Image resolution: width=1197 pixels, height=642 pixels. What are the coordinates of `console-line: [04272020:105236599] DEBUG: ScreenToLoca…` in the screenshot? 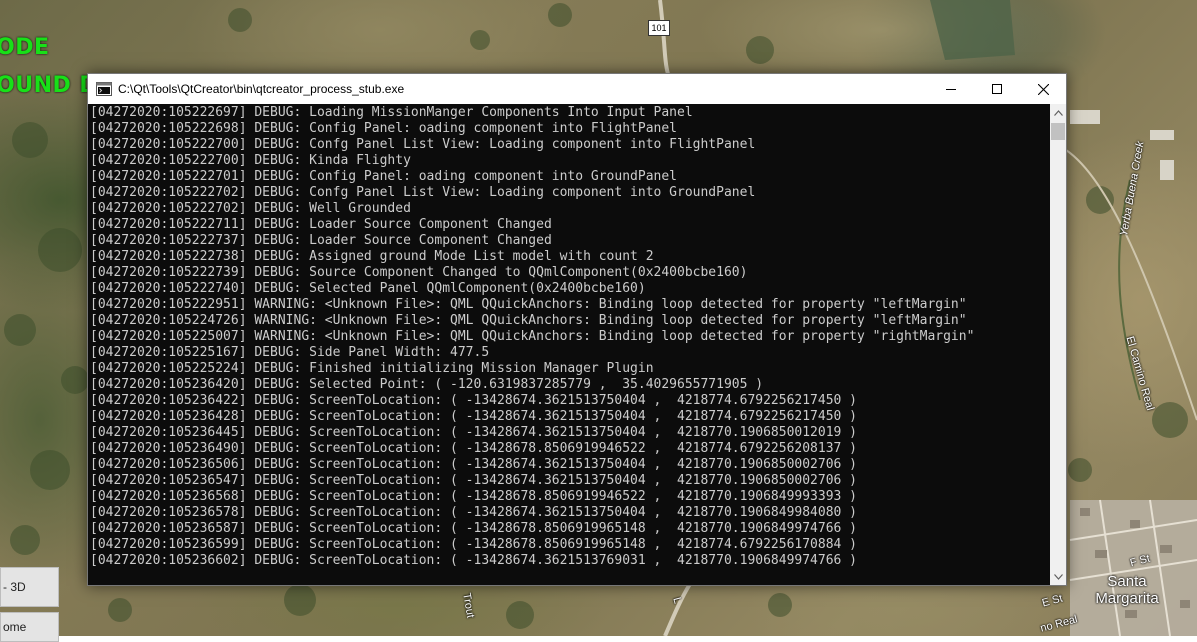 It's located at (474, 544).